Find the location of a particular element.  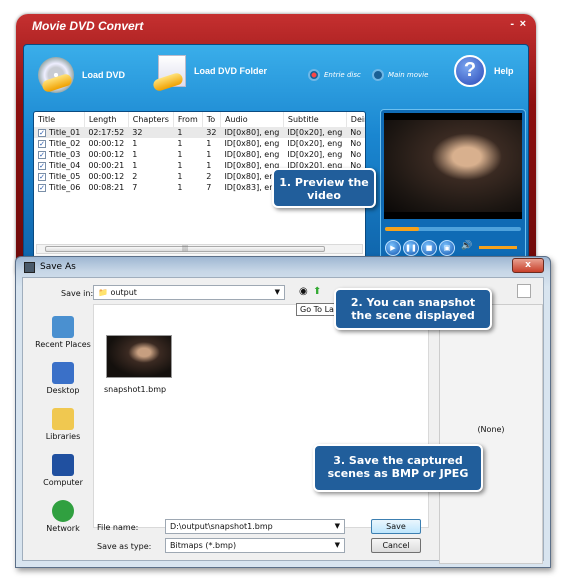

table-cell: 02:17:52 is located at coordinates (106, 132).